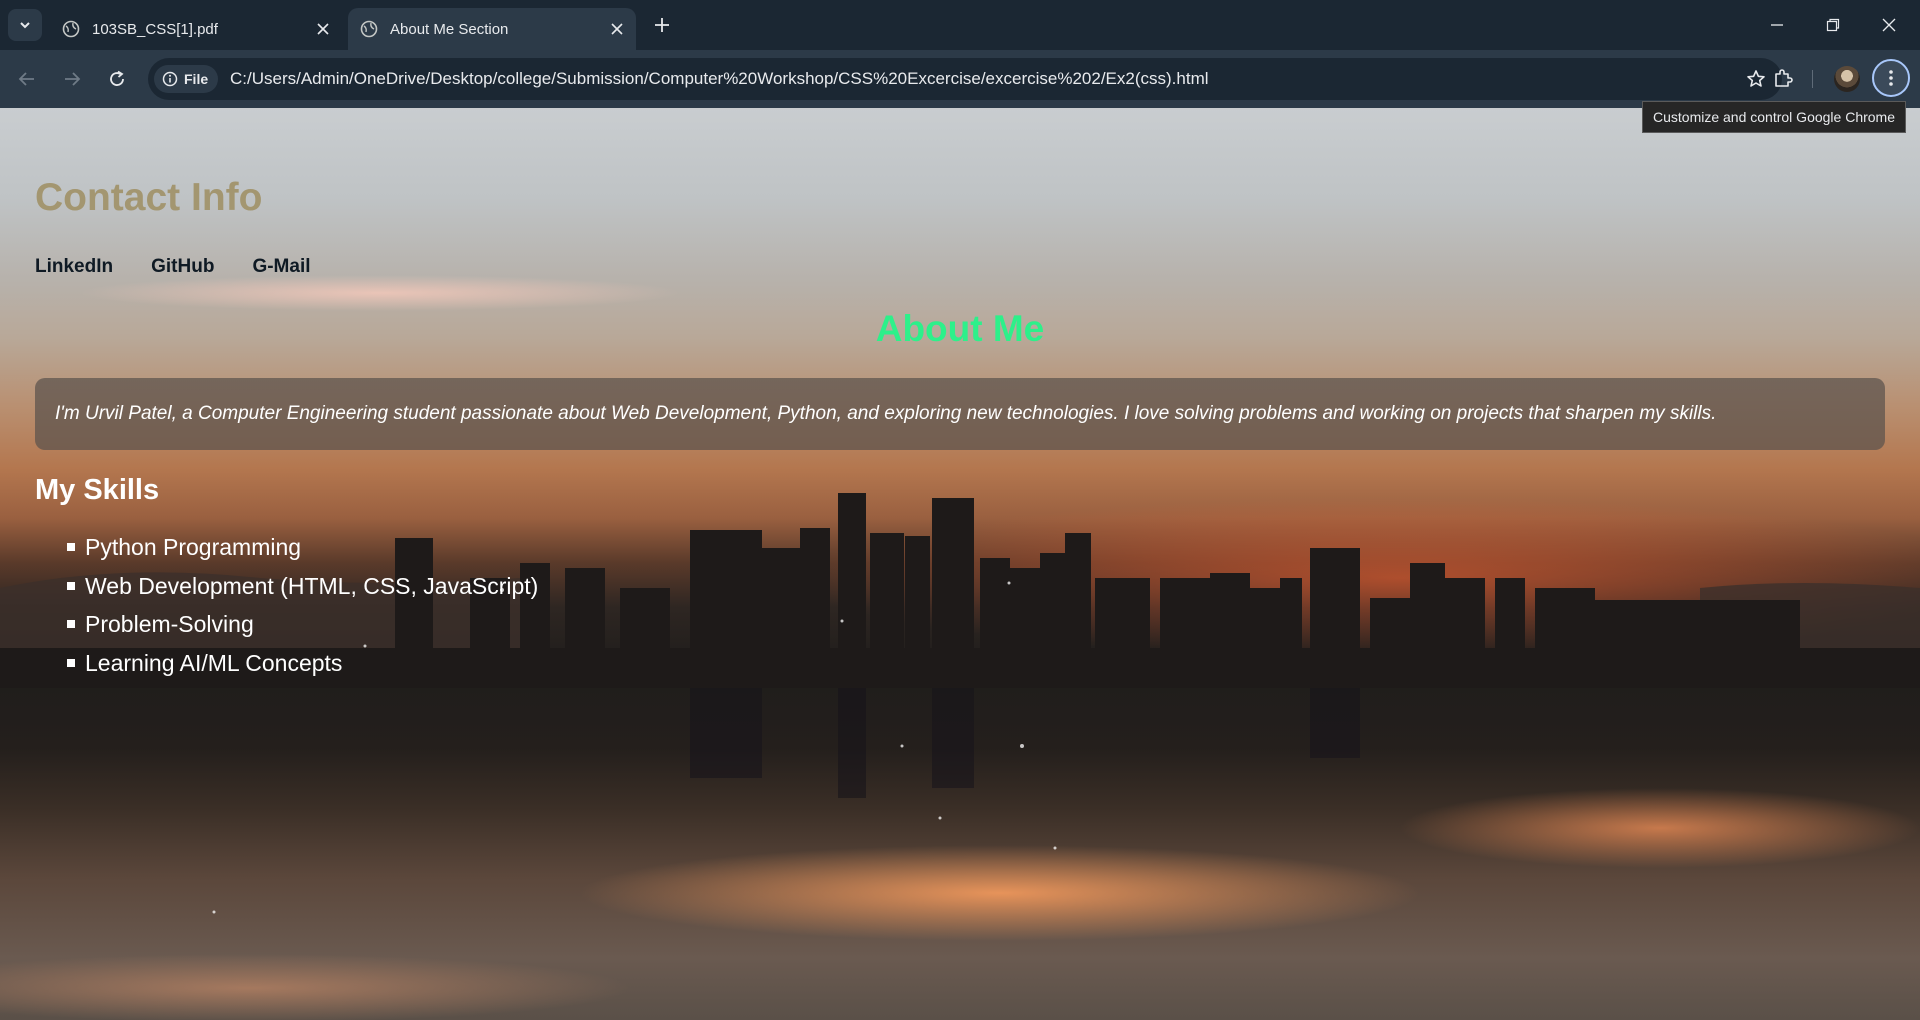  What do you see at coordinates (170, 79) in the screenshot?
I see `info-icon` at bounding box center [170, 79].